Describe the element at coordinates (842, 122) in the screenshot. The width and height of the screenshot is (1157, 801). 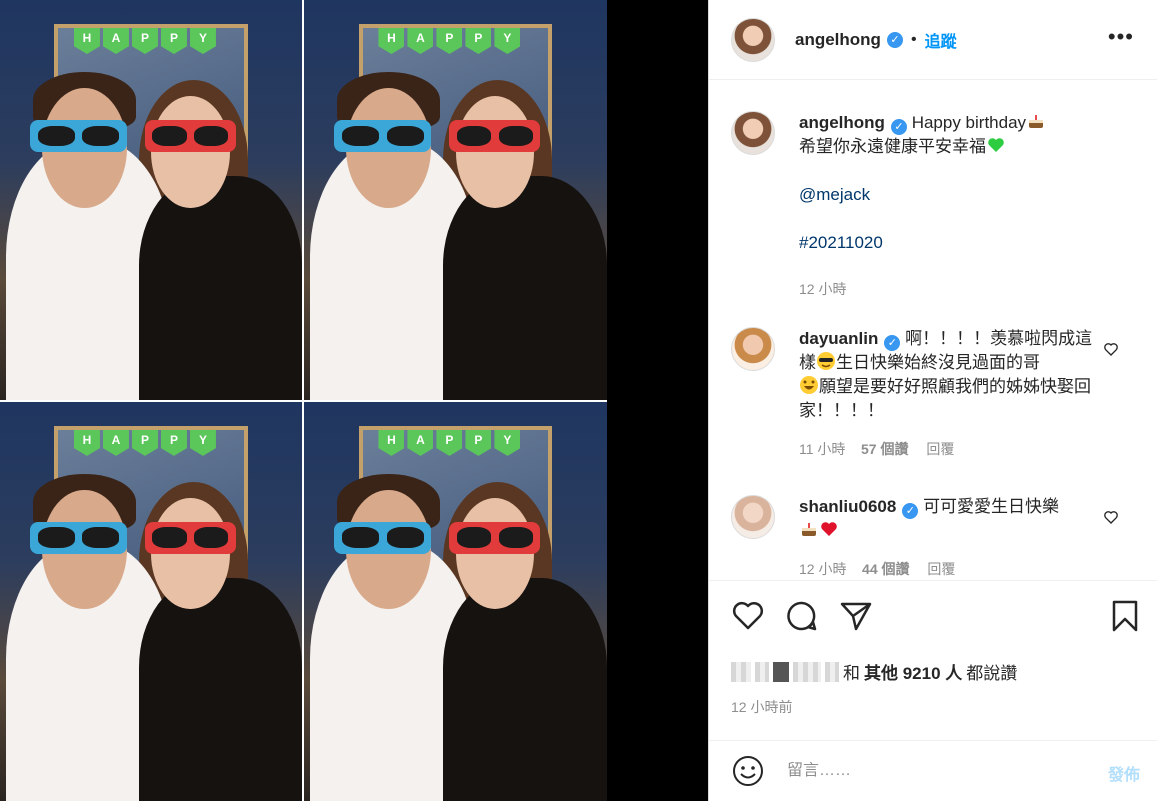
I see `caption-username: angelhong` at that location.